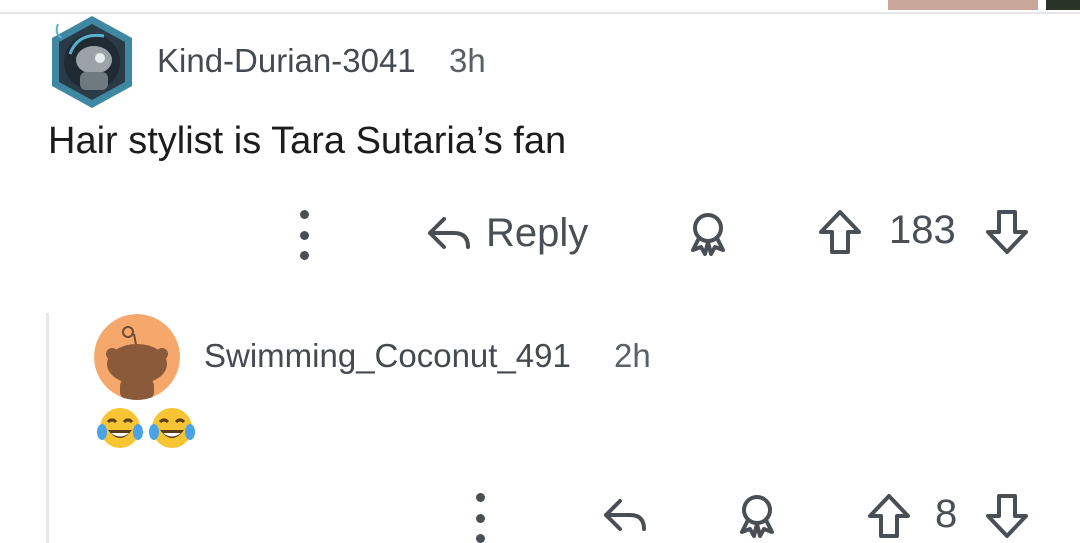 The image size is (1080, 543). Describe the element at coordinates (963, 5) in the screenshot. I see `top-image-thumbnail` at that location.